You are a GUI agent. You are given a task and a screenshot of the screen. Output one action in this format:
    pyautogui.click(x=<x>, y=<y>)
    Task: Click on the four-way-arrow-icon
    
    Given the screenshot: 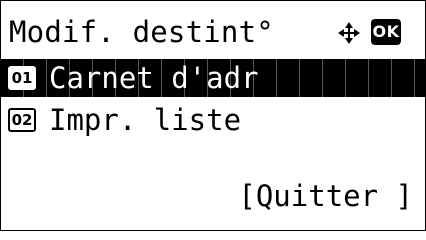 What is the action you would take?
    pyautogui.click(x=349, y=33)
    